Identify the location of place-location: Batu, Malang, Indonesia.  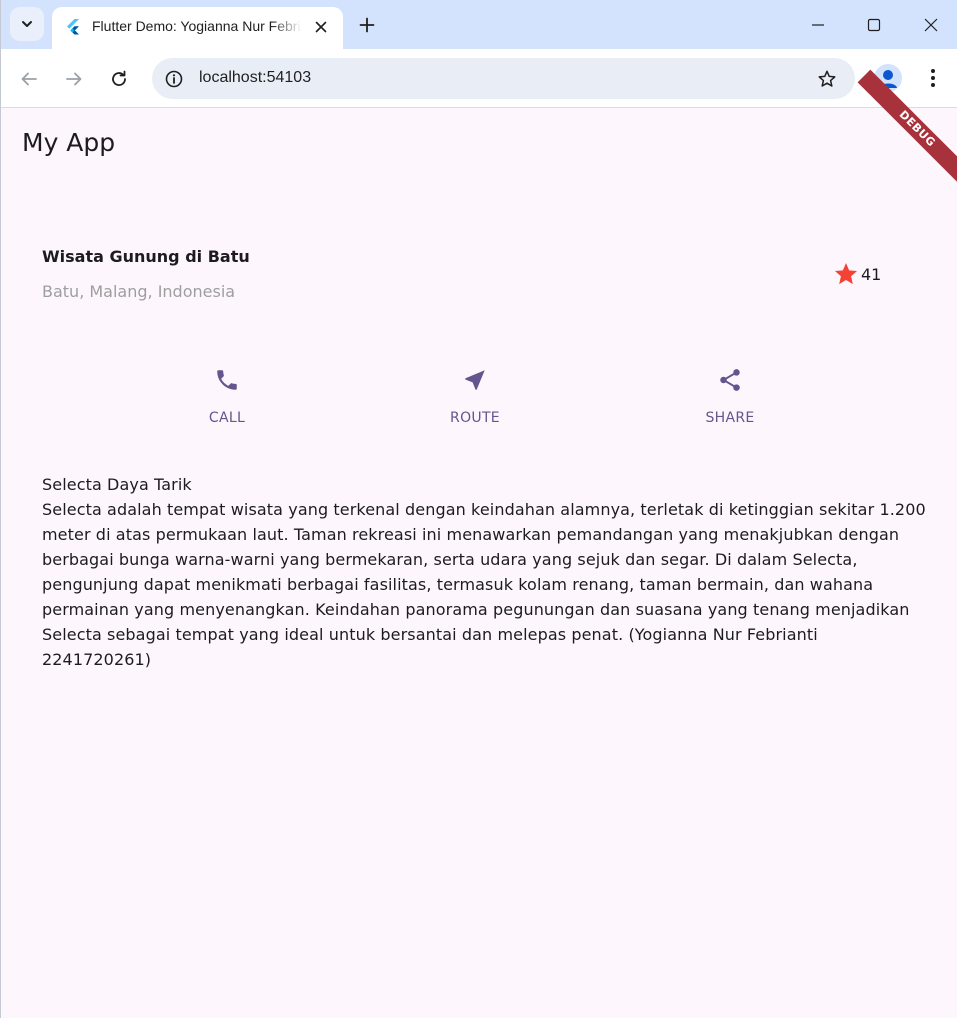
(139, 291).